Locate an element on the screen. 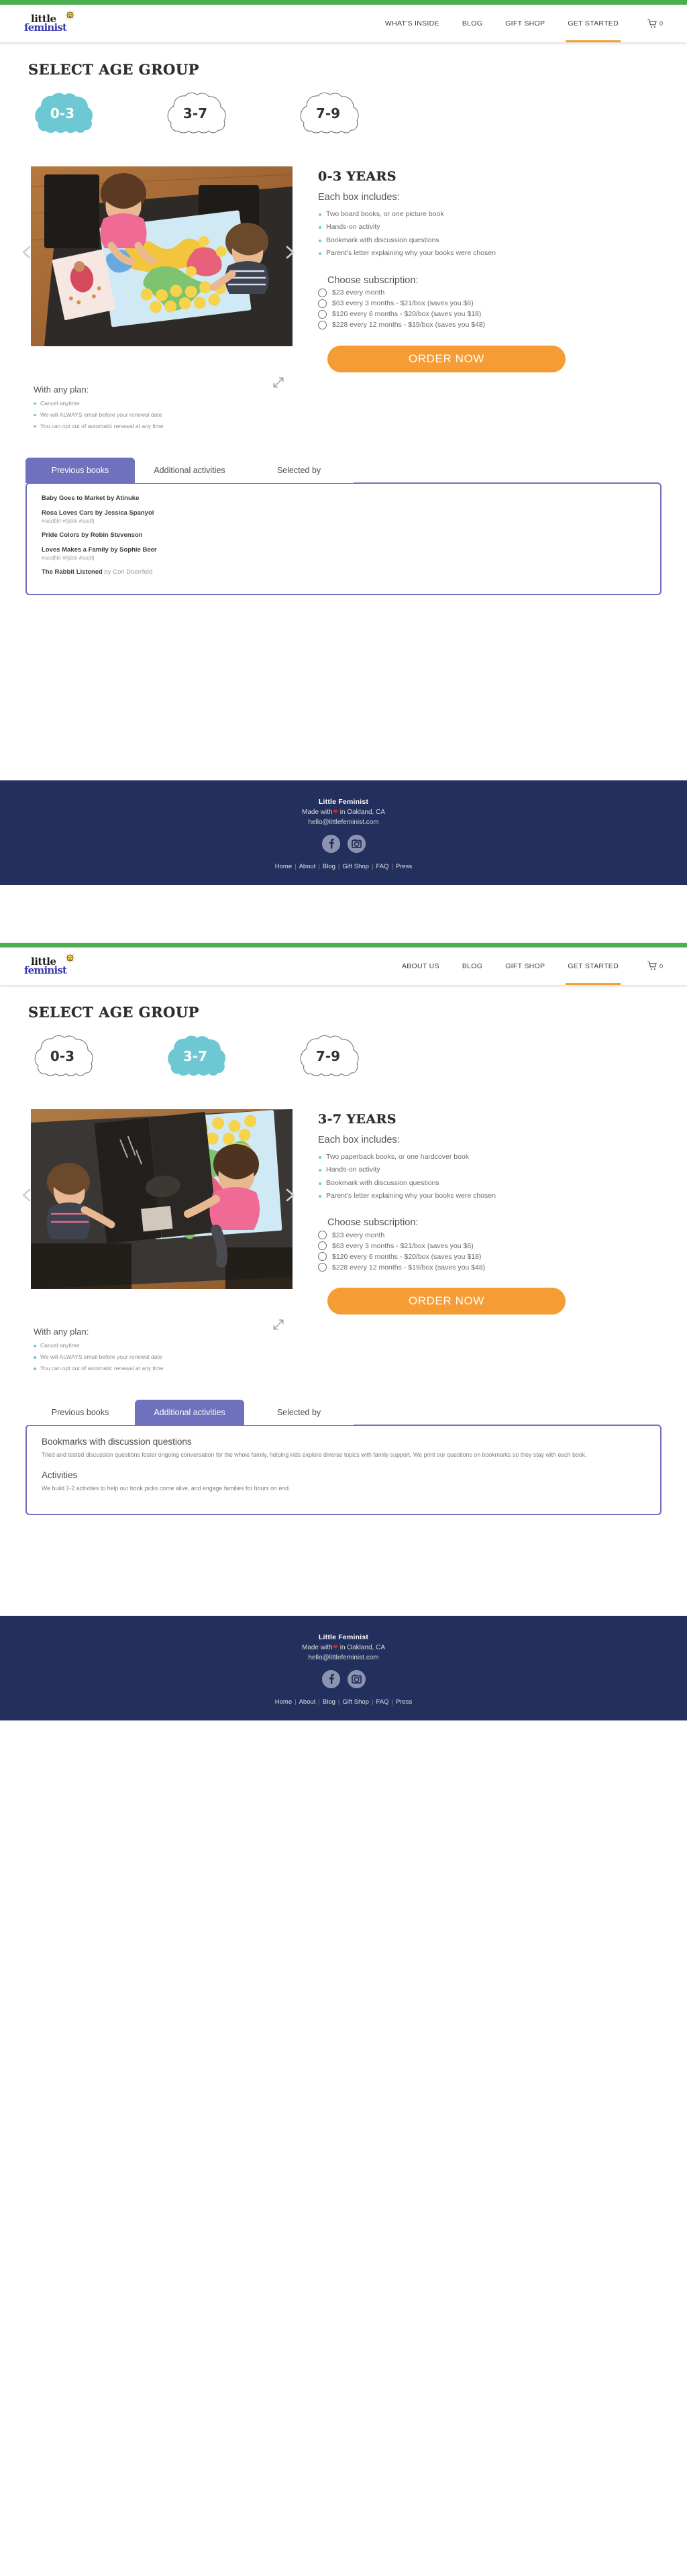 The image size is (687, 2576). nav-item-what-s-inside: WHAT'S INSIDE is located at coordinates (412, 23).